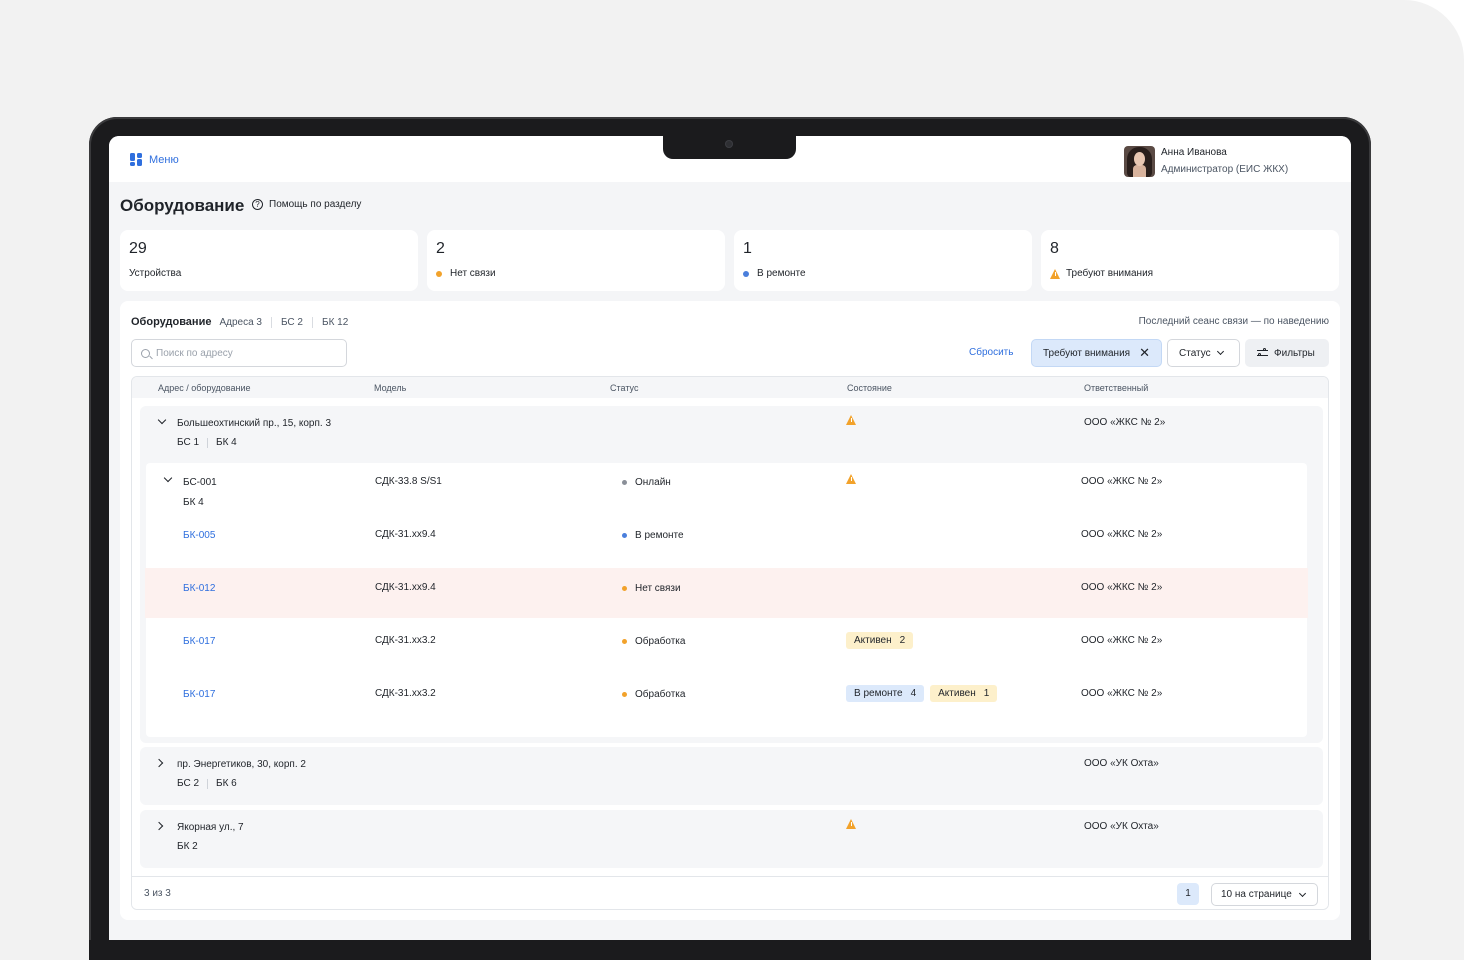 This screenshot has width=1464, height=960. What do you see at coordinates (576, 260) in the screenshot?
I see `stat-card-no-connection: 2 Нет связи` at bounding box center [576, 260].